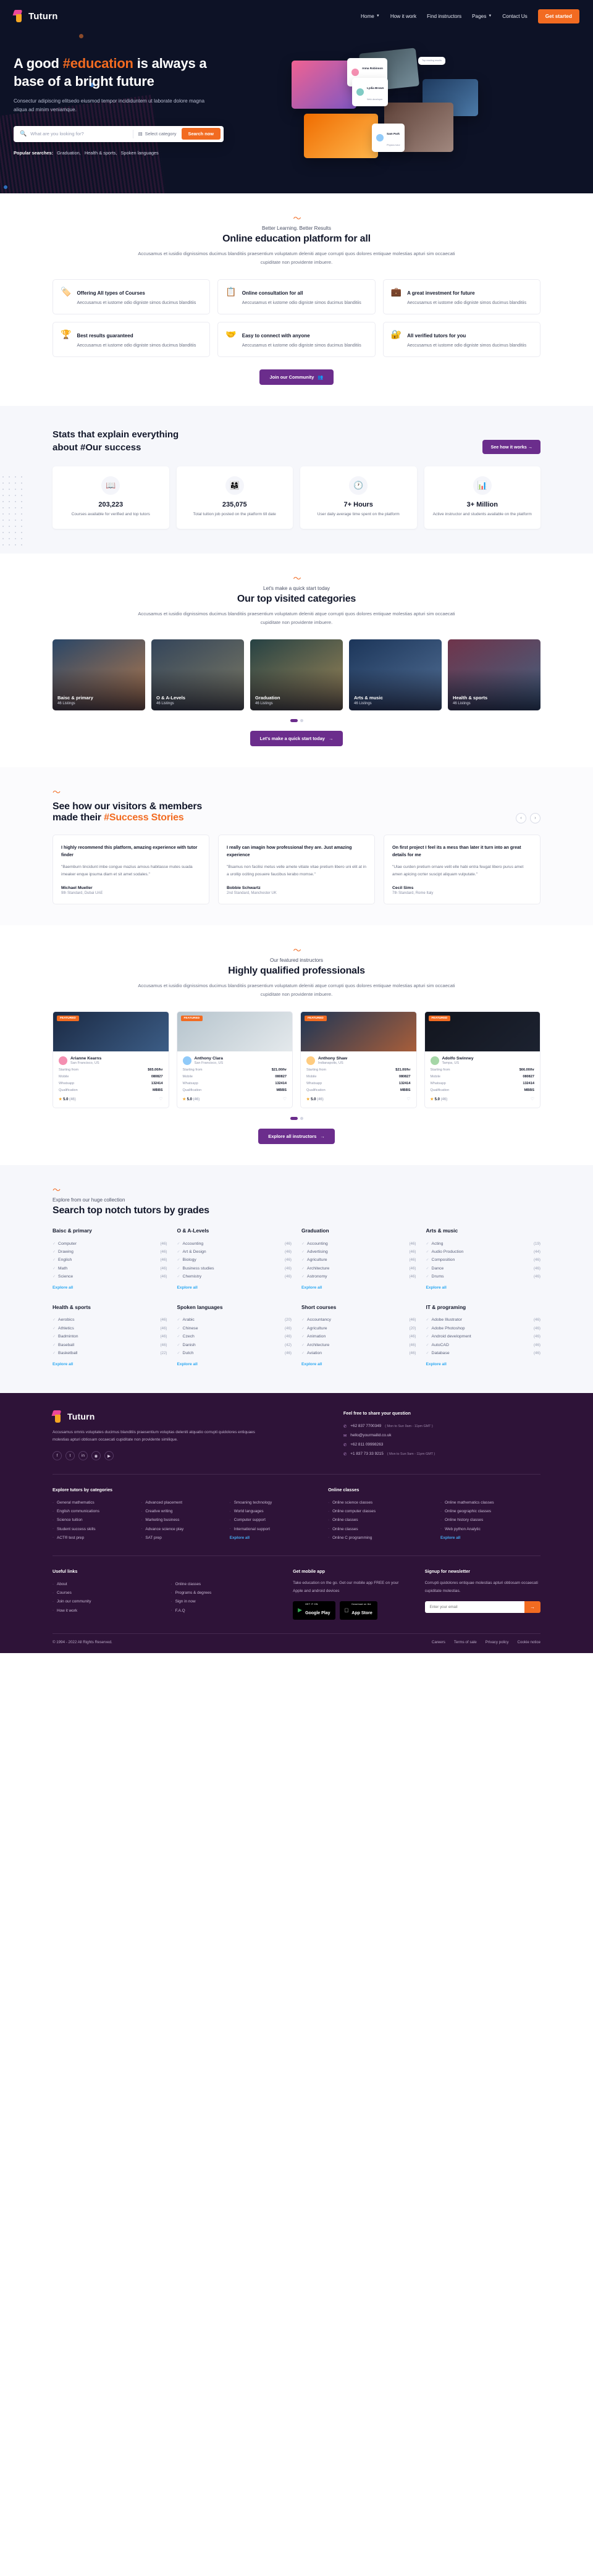 This screenshot has width=593, height=2576. What do you see at coordinates (378, 1537) in the screenshot?
I see `footer-link: · Online C programming` at bounding box center [378, 1537].